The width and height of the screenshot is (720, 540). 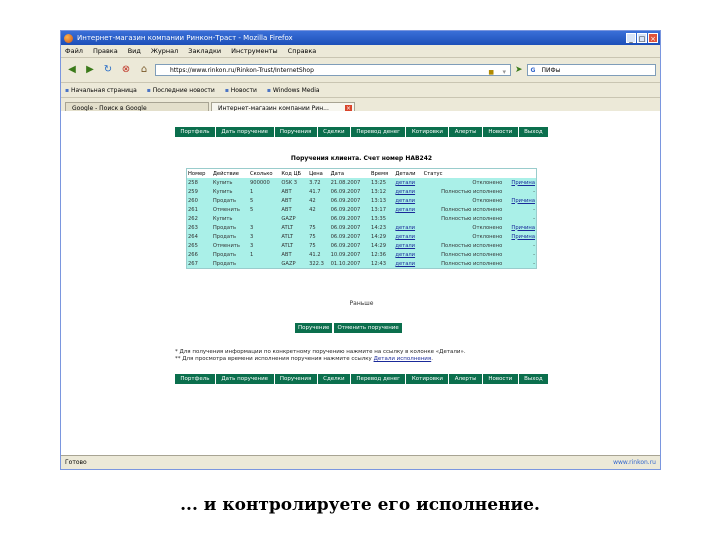 I want to click on menu-bookmarks: Закладки, so click(x=204, y=51).